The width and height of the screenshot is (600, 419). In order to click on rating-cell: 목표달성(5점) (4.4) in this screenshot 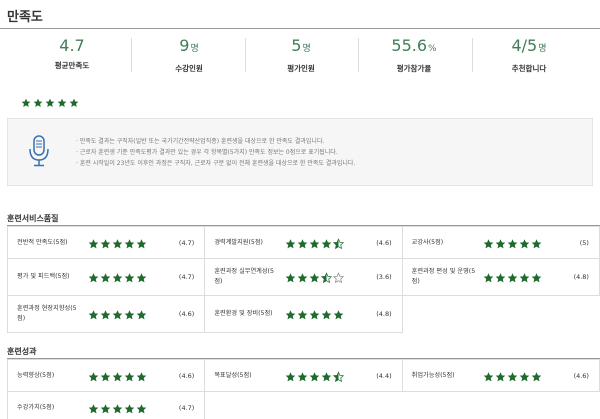, I will do `click(304, 376)`.